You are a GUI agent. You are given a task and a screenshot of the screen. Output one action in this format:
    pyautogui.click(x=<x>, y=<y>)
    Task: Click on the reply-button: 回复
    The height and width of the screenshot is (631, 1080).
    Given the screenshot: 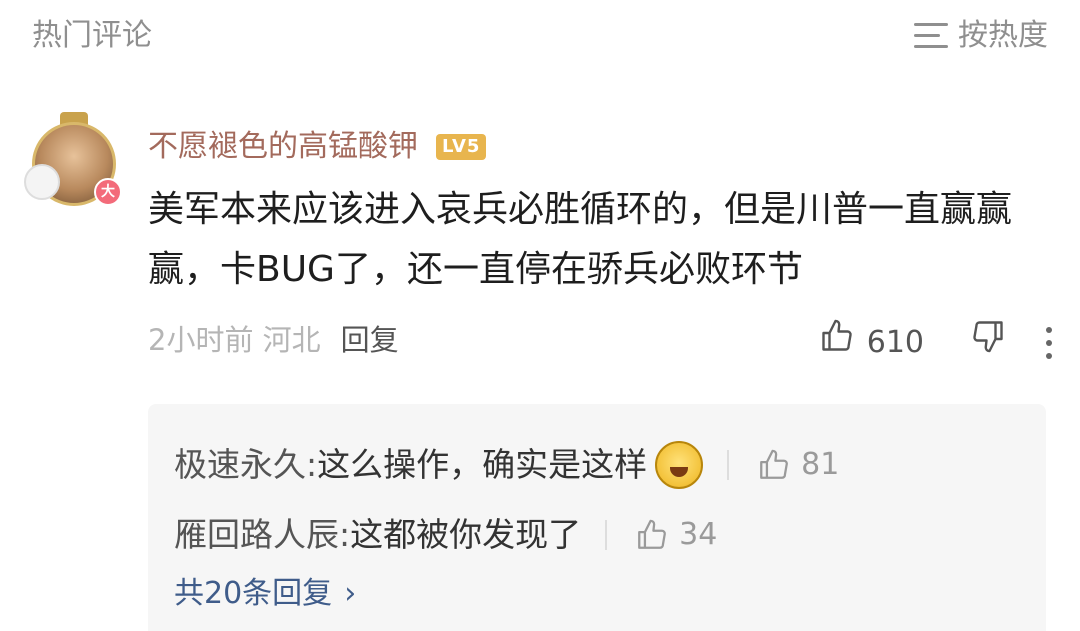 What is the action you would take?
    pyautogui.click(x=370, y=340)
    